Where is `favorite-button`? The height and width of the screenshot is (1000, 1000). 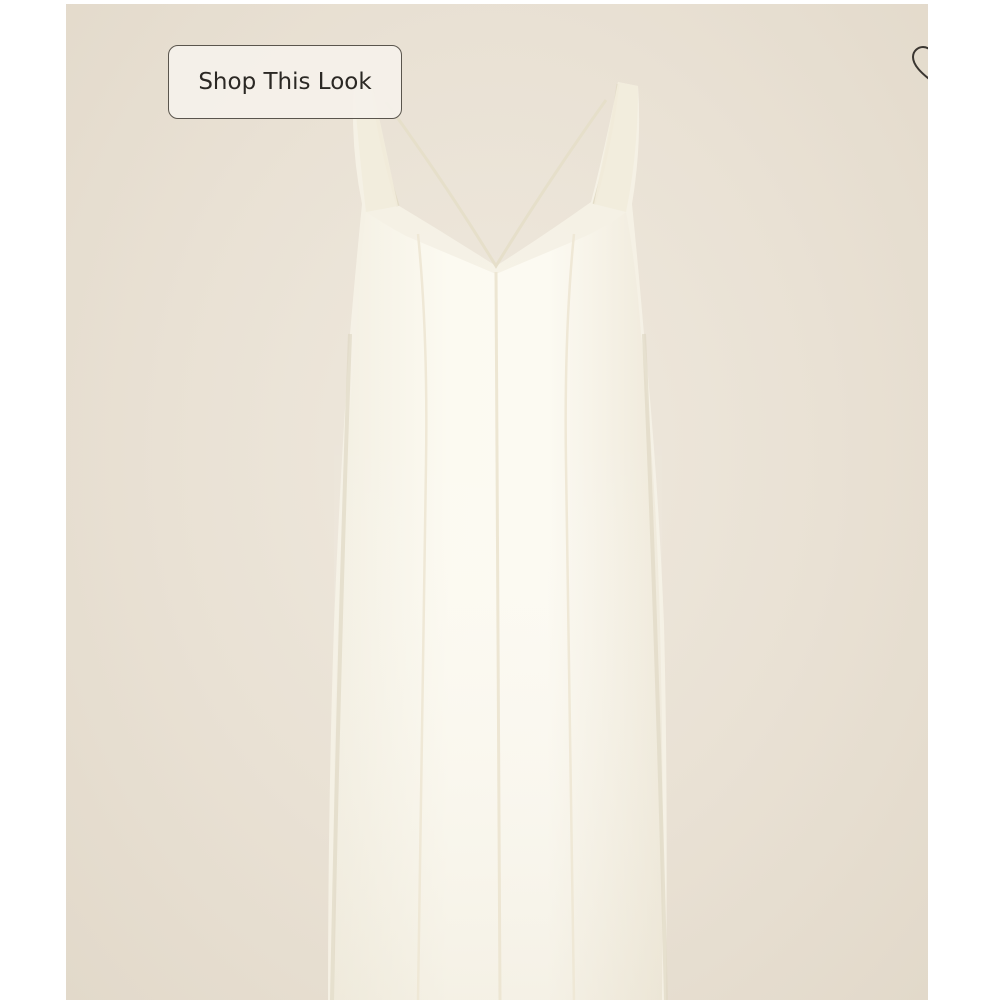
favorite-button is located at coordinates (918, 65).